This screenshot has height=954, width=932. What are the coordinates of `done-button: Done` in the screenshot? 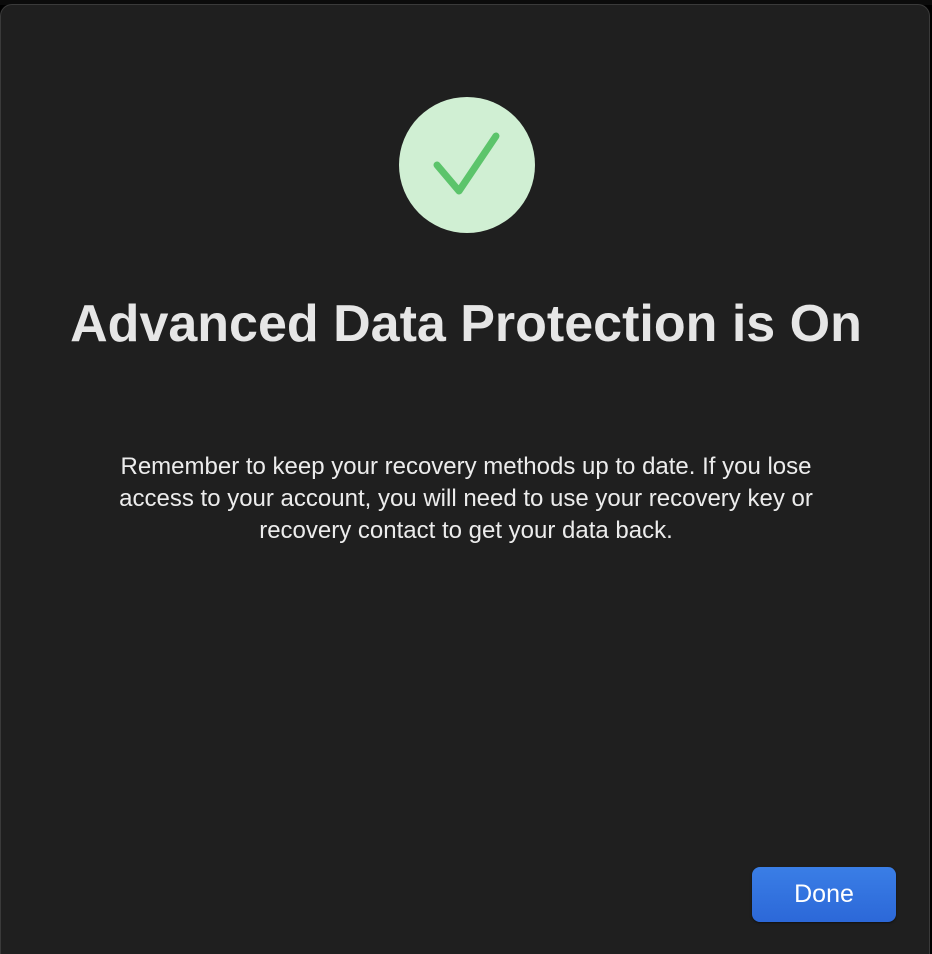 It's located at (824, 894).